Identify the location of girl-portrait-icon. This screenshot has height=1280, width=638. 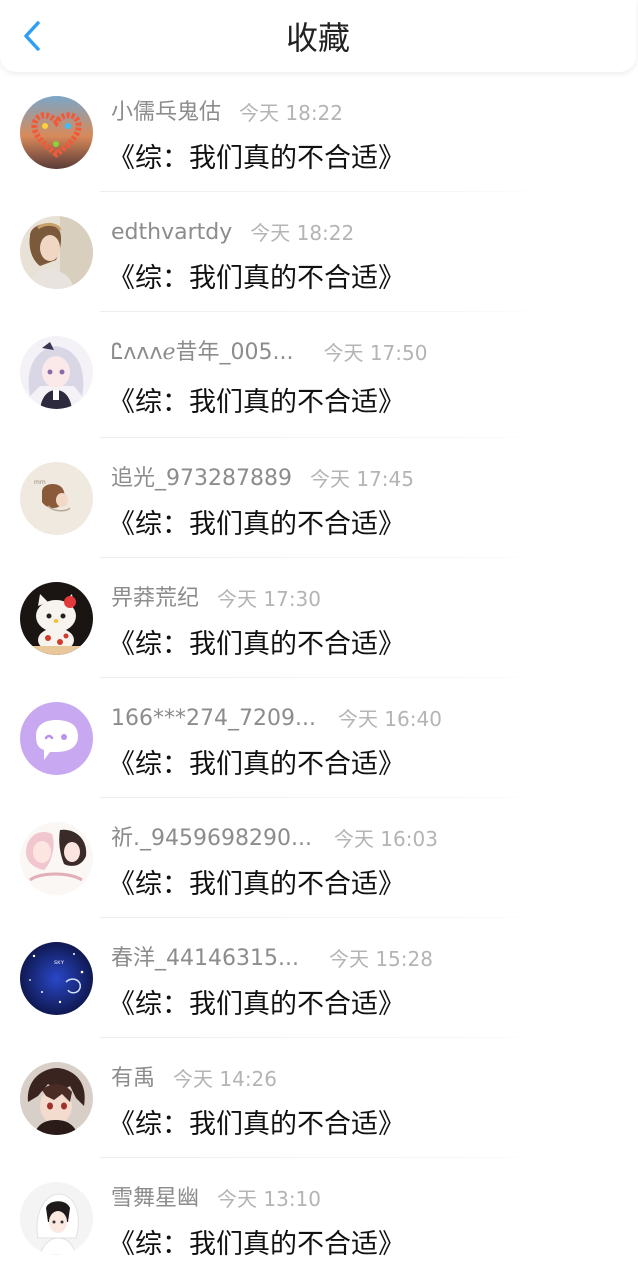
(56, 252).